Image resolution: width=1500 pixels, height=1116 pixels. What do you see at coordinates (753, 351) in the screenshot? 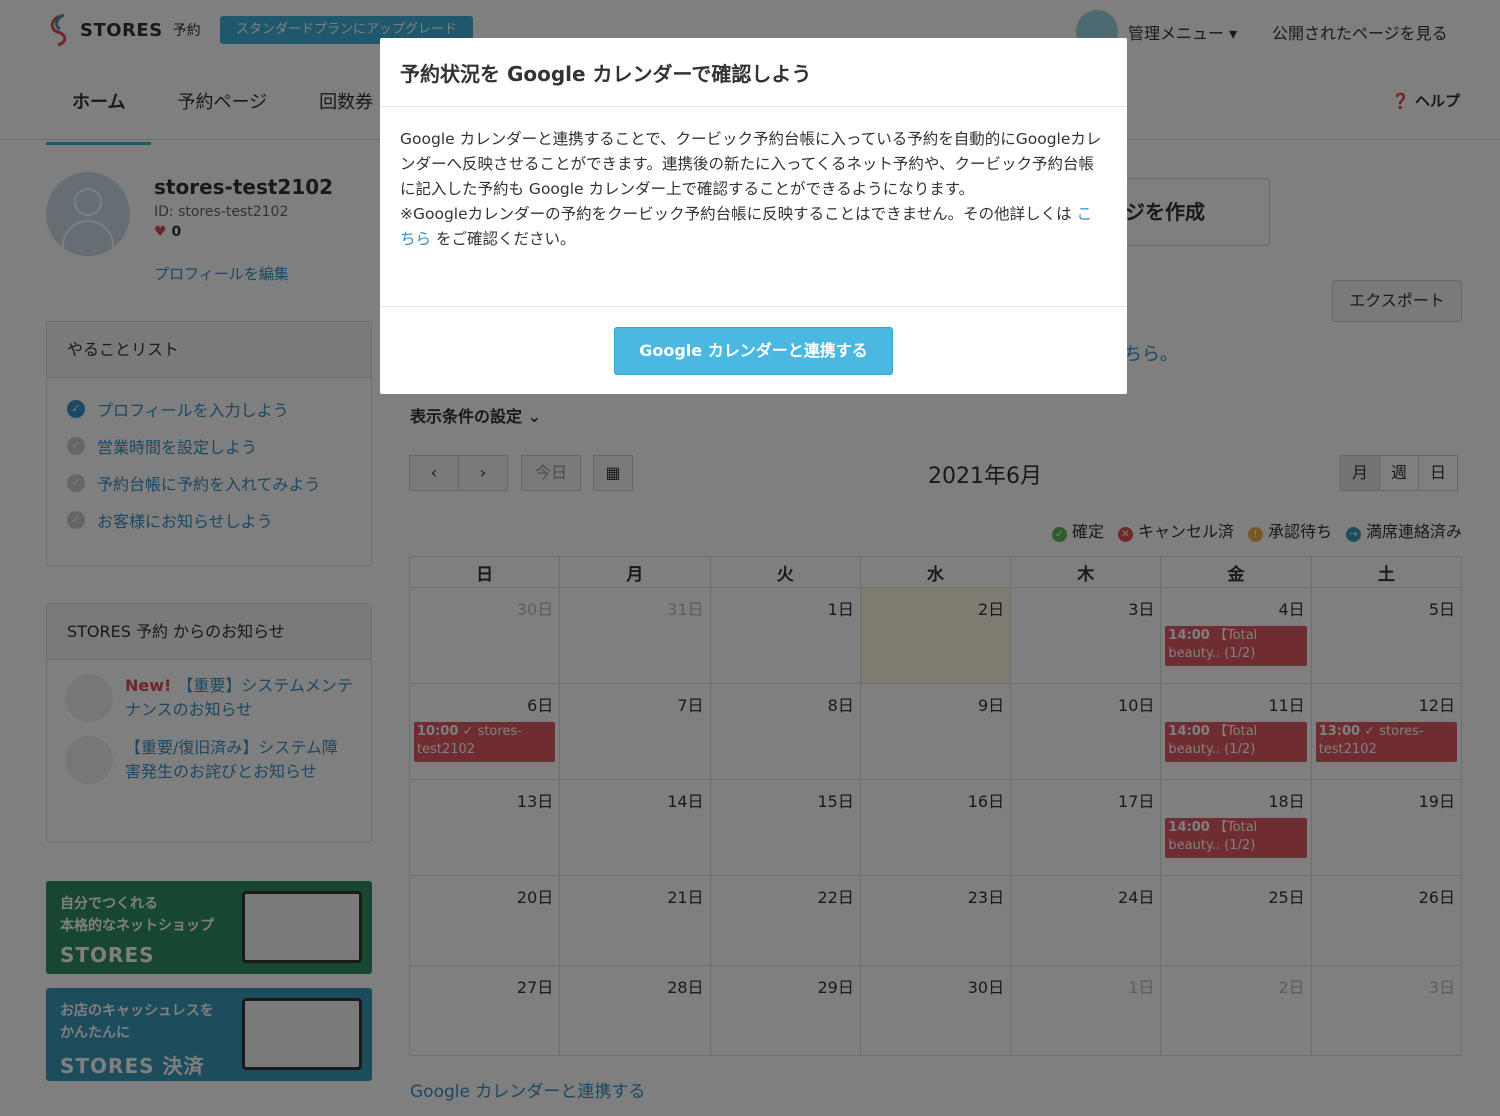
I see `connect-google-calendar-button: Google カレンダーと連携する` at bounding box center [753, 351].